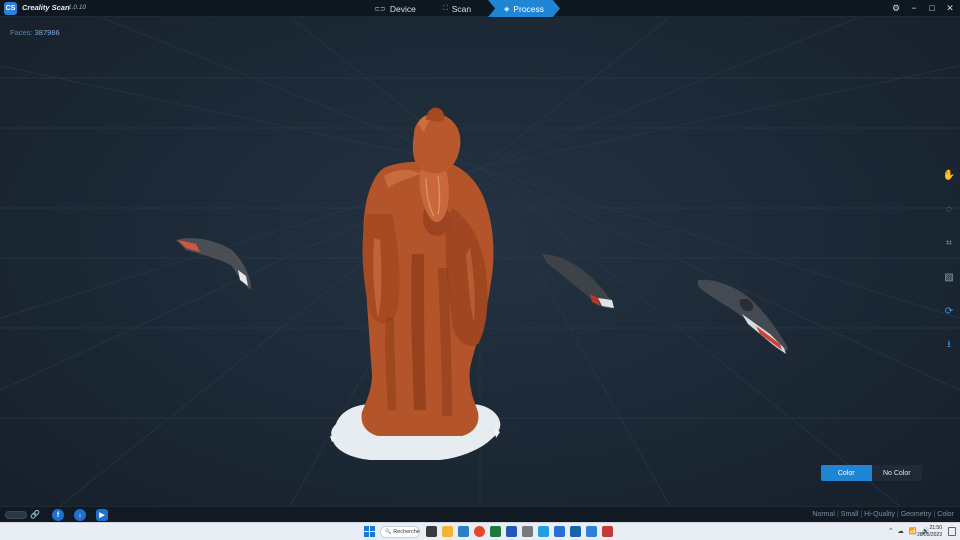 Image resolution: width=960 pixels, height=540 pixels. Describe the element at coordinates (949, 209) in the screenshot. I see `lasso-select-icon: ◌` at that location.